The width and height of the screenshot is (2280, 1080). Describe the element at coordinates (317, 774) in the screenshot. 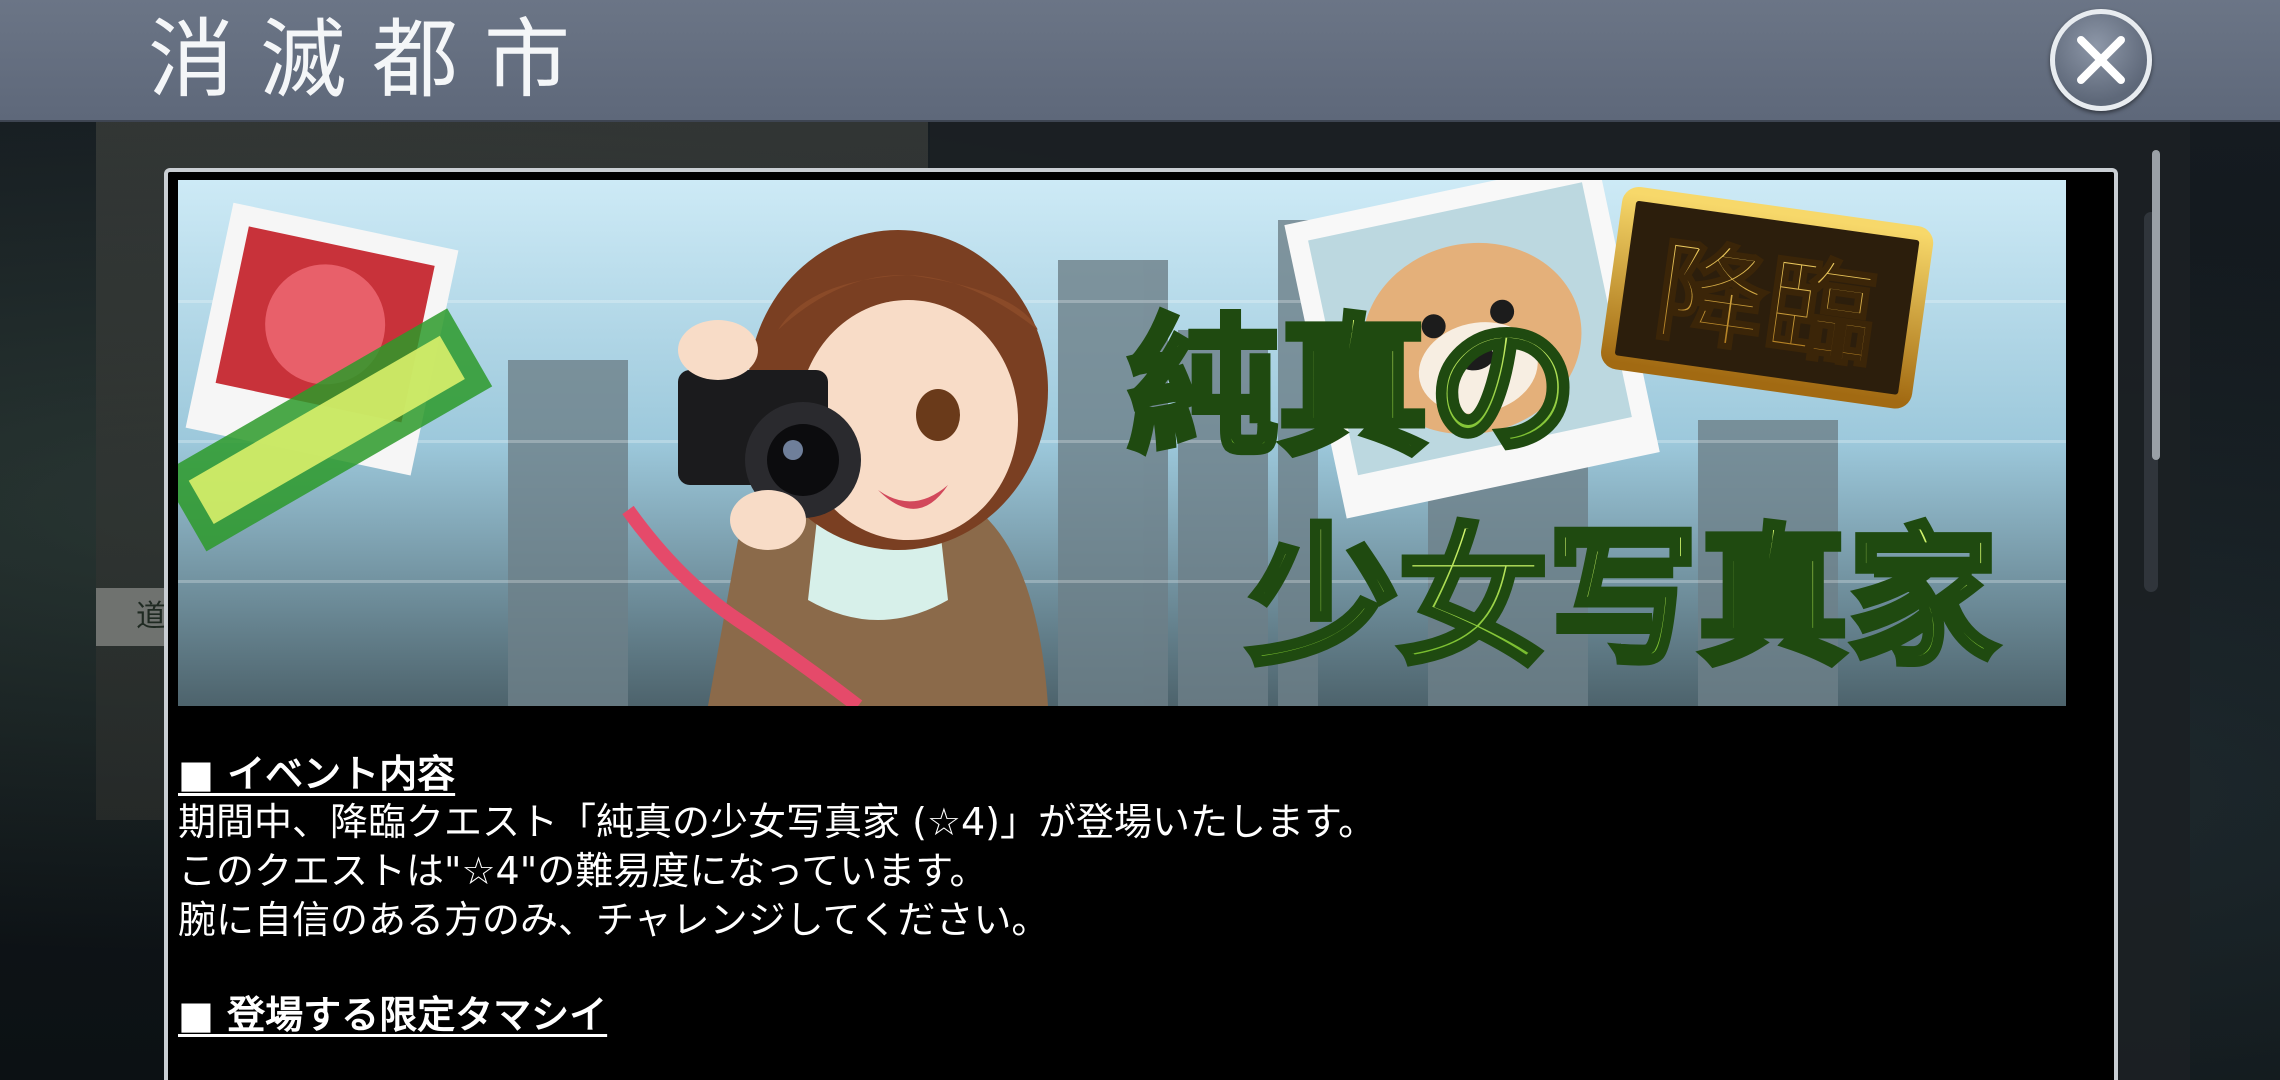

I see `section-heading-event-content: ■ イベント内容` at that location.